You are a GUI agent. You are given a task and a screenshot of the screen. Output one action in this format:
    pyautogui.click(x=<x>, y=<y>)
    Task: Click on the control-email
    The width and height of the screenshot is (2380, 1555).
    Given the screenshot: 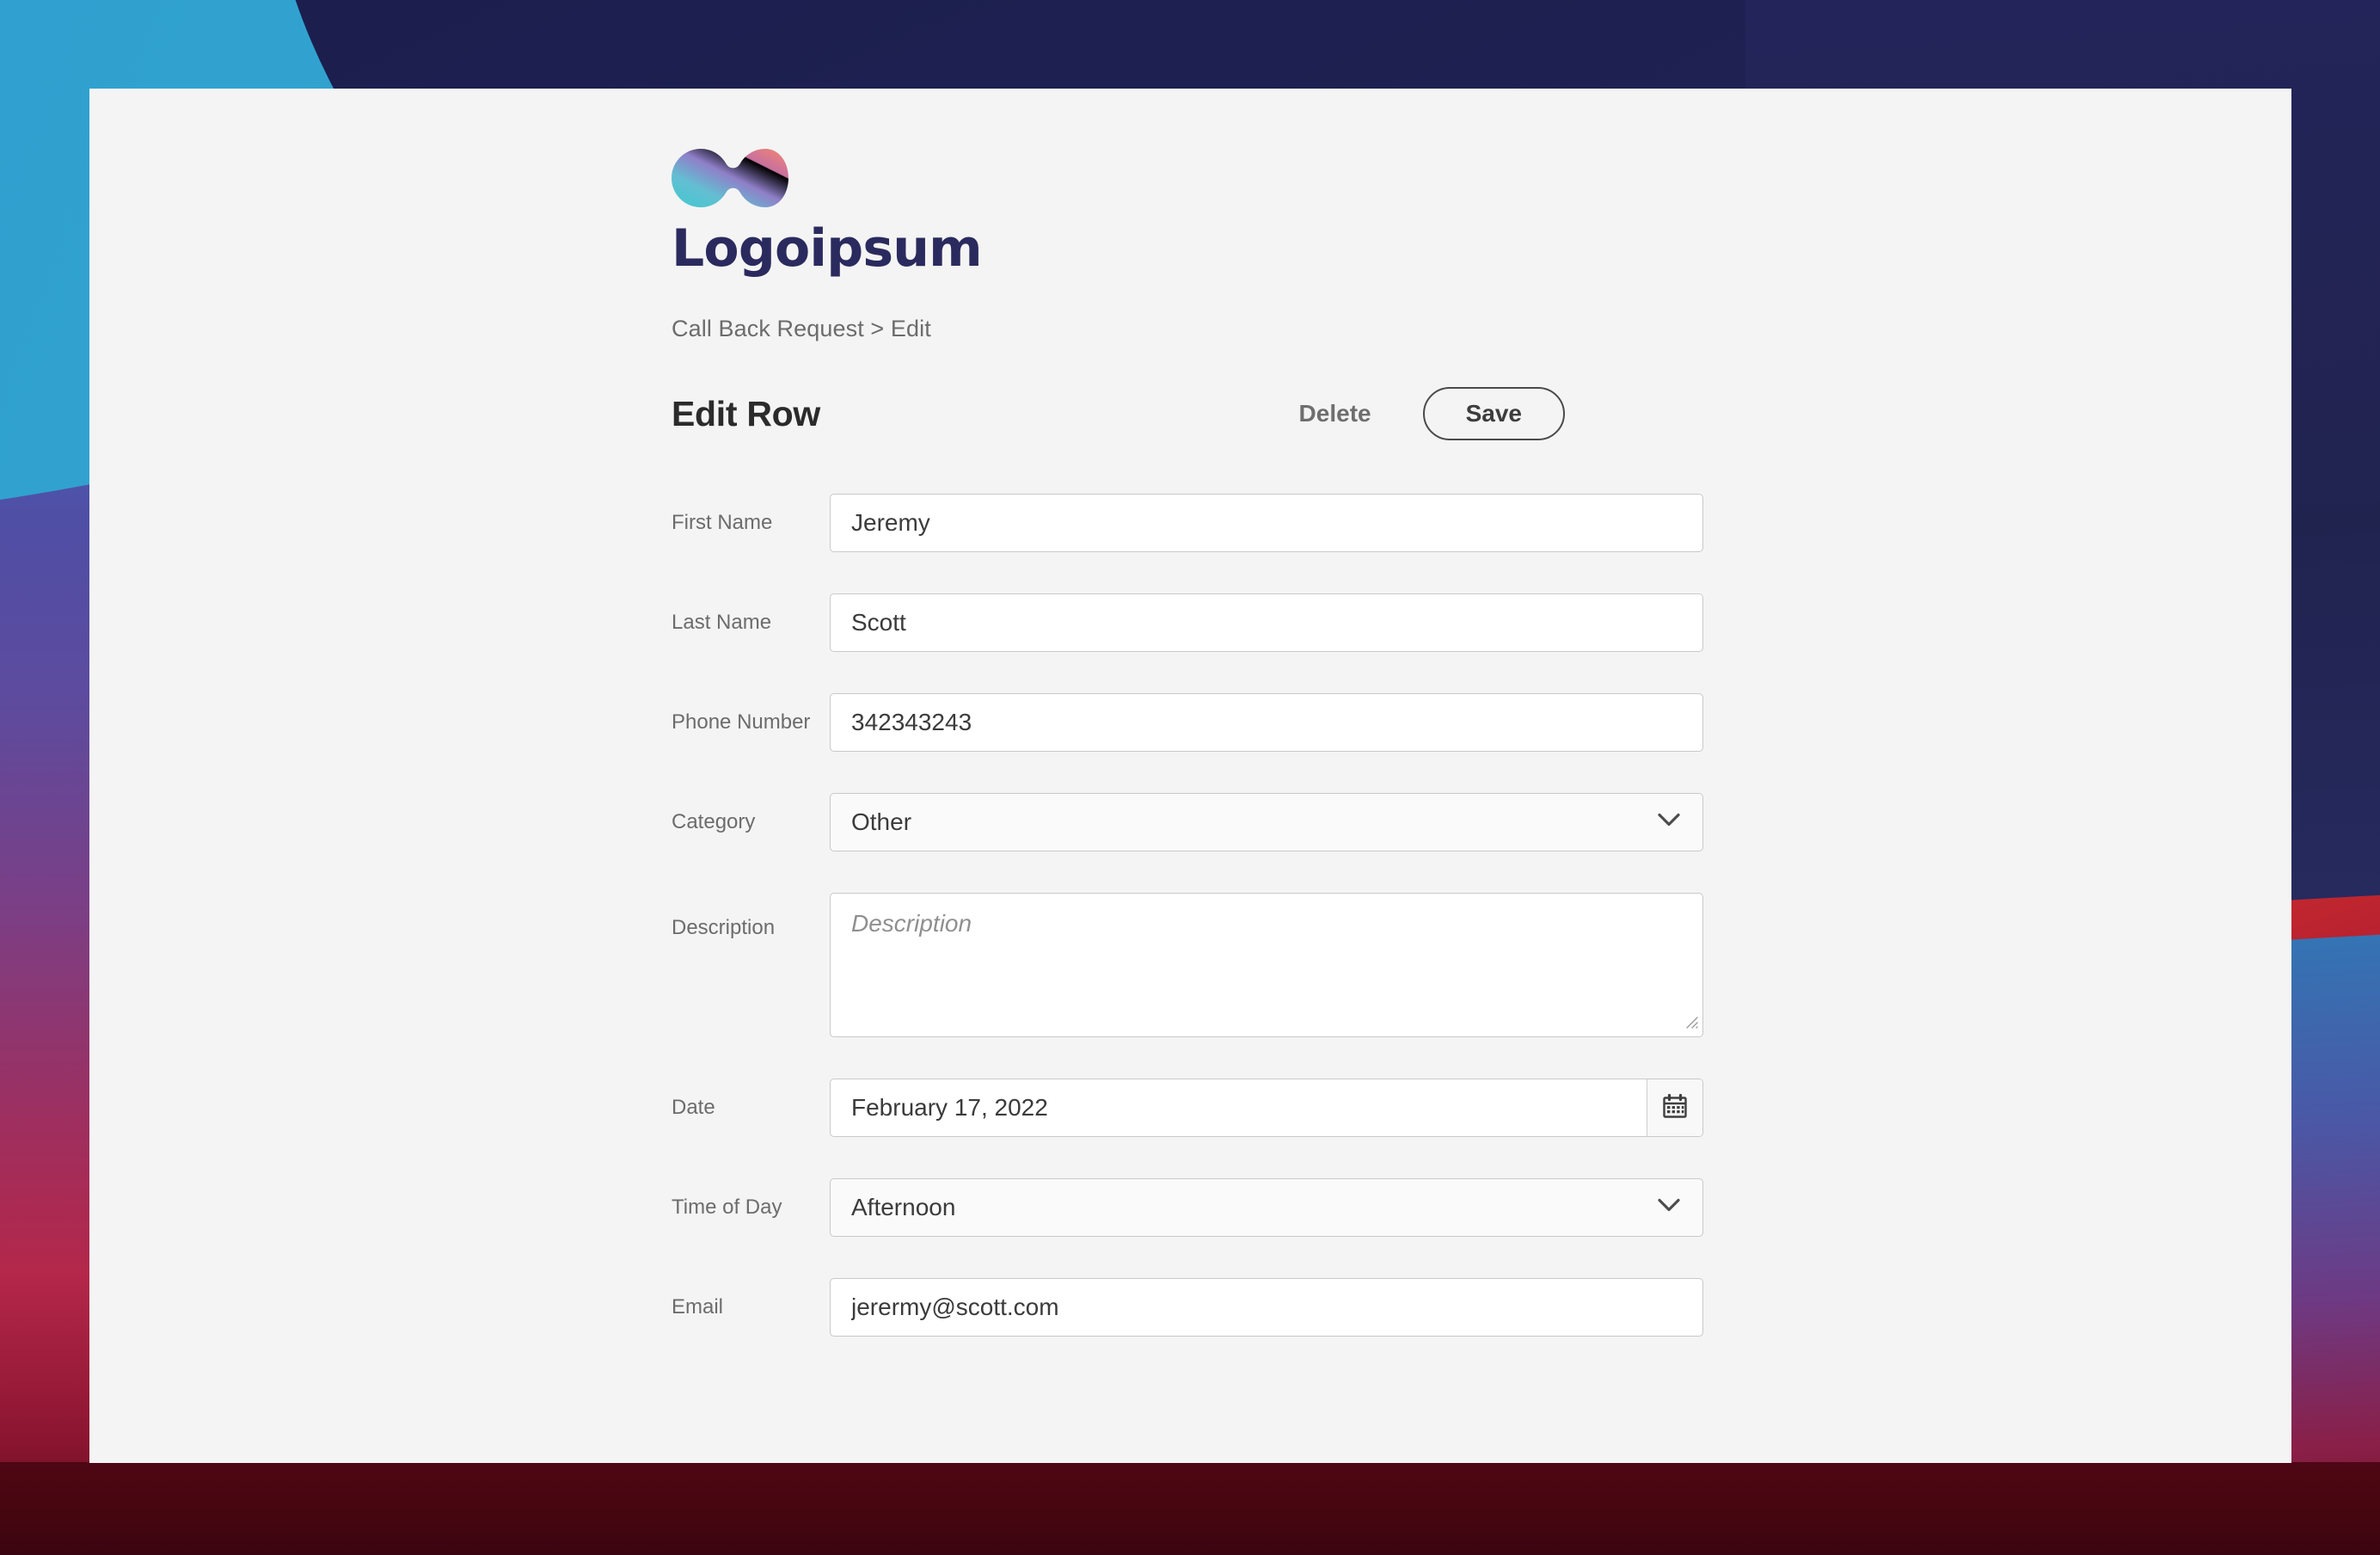 What is the action you would take?
    pyautogui.click(x=1267, y=1307)
    